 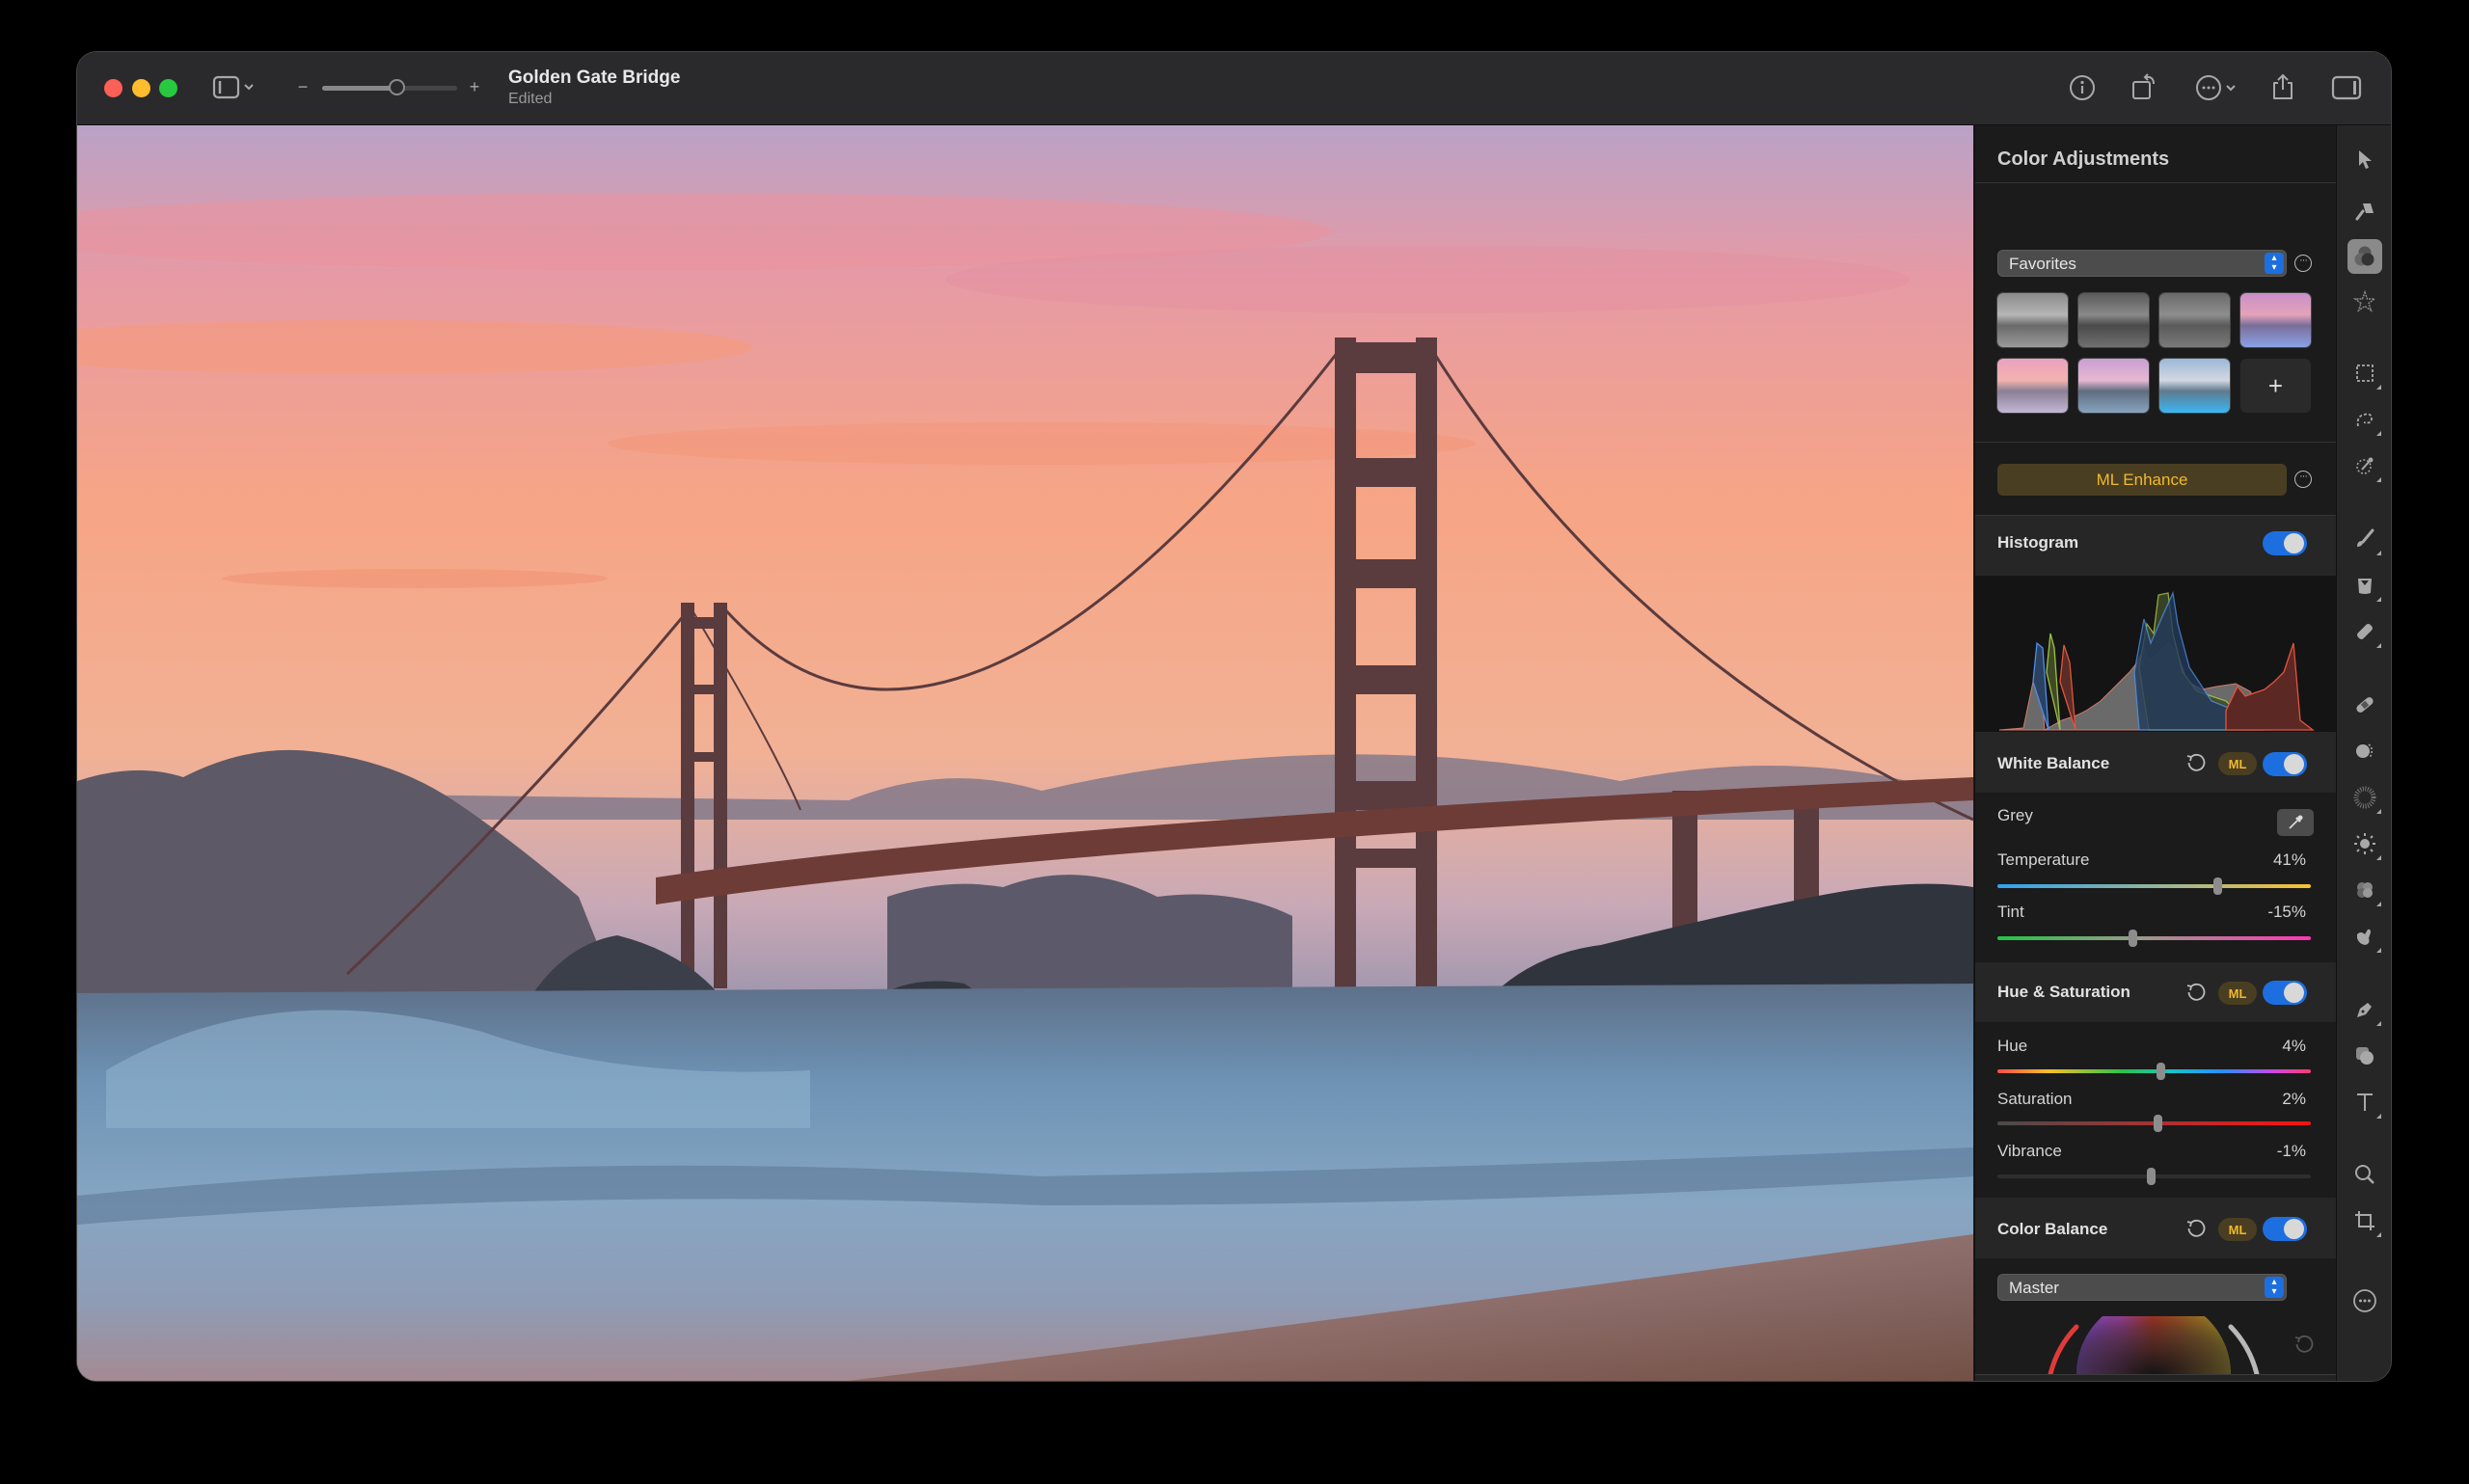 I want to click on color-select-tool-button, so click(x=2365, y=466).